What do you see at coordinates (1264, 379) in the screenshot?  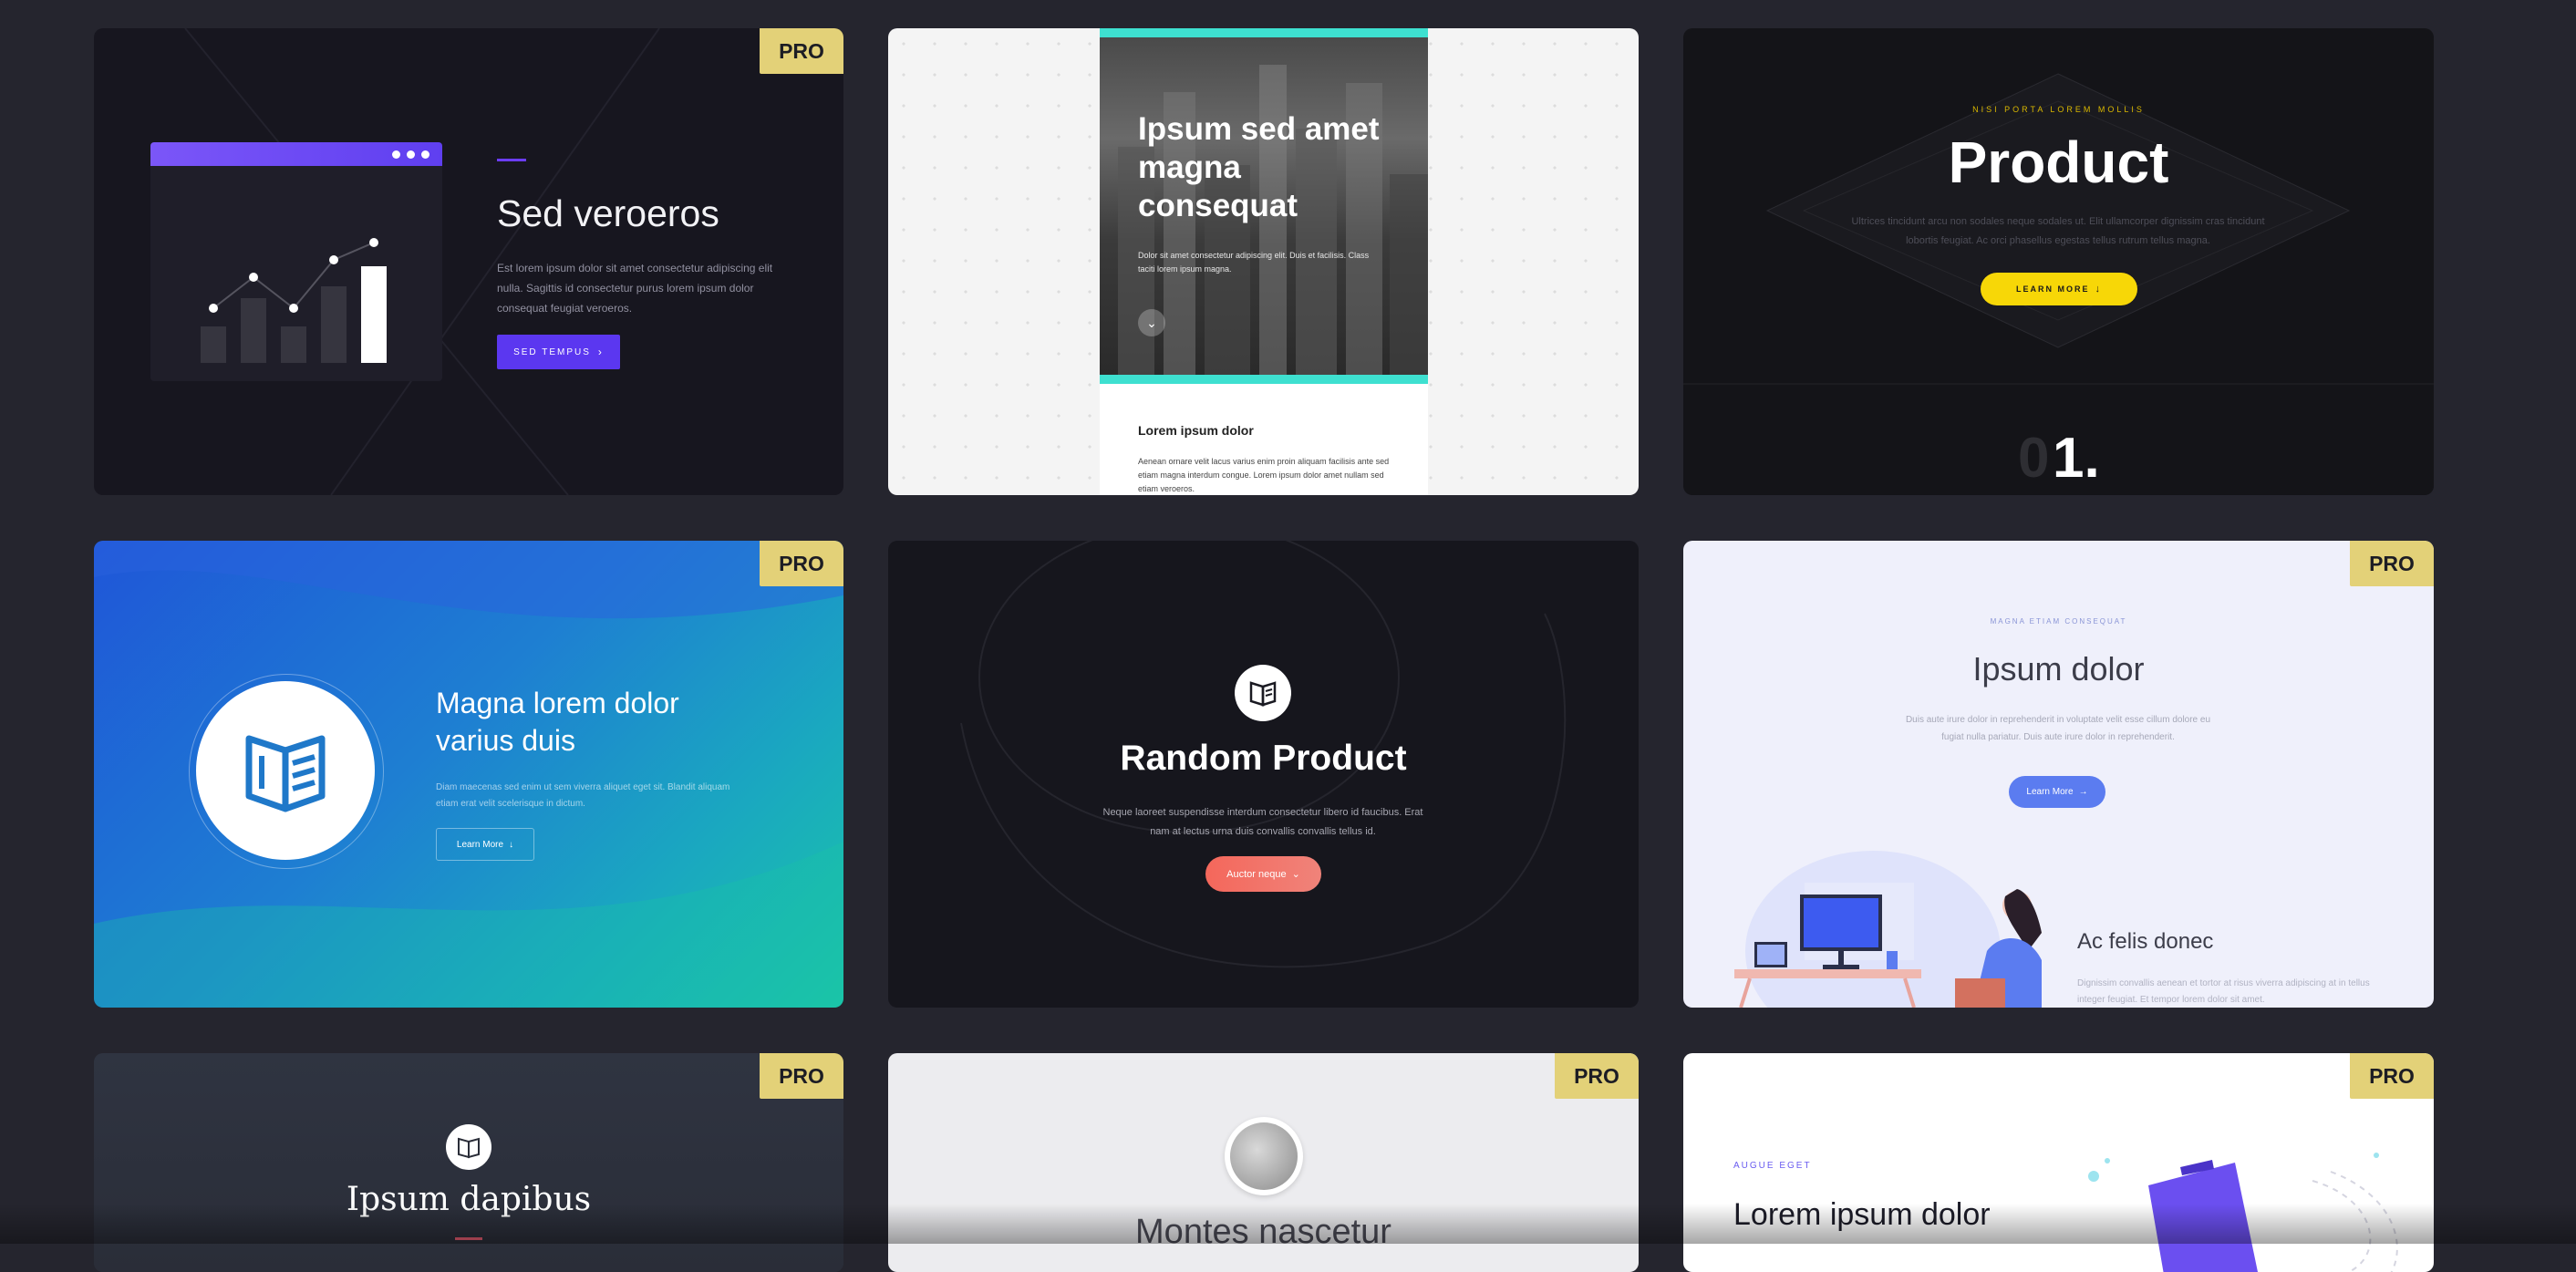 I see `accent-strip-bottom` at bounding box center [1264, 379].